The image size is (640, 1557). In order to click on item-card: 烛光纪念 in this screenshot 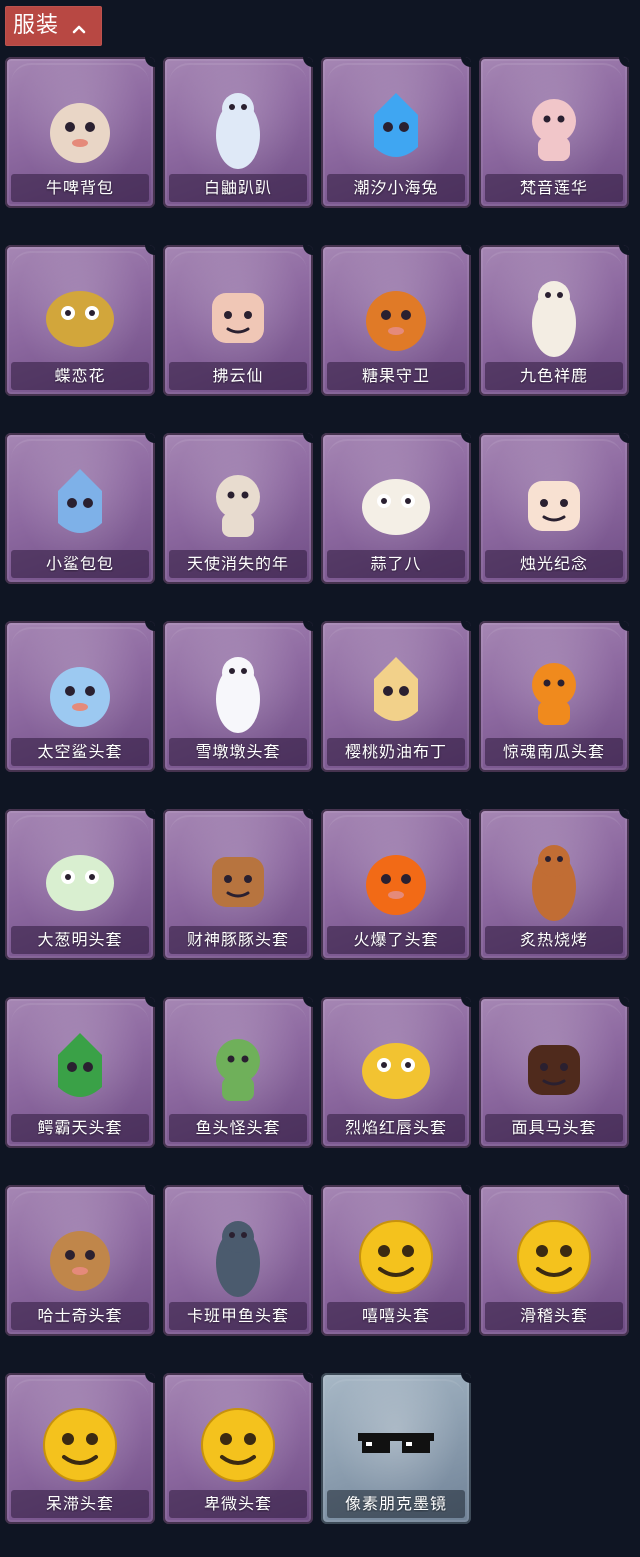, I will do `click(554, 508)`.